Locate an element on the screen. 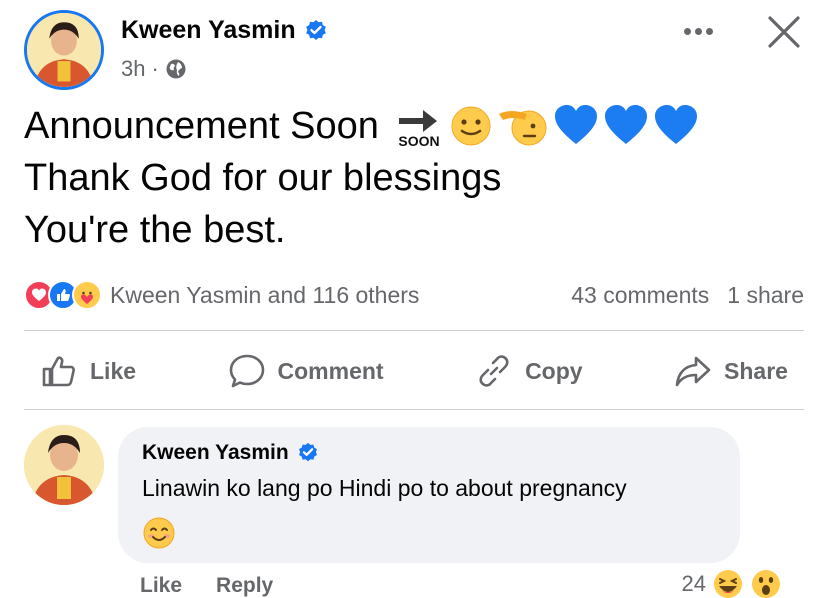 The width and height of the screenshot is (828, 598). comment-button: Comment is located at coordinates (306, 371).